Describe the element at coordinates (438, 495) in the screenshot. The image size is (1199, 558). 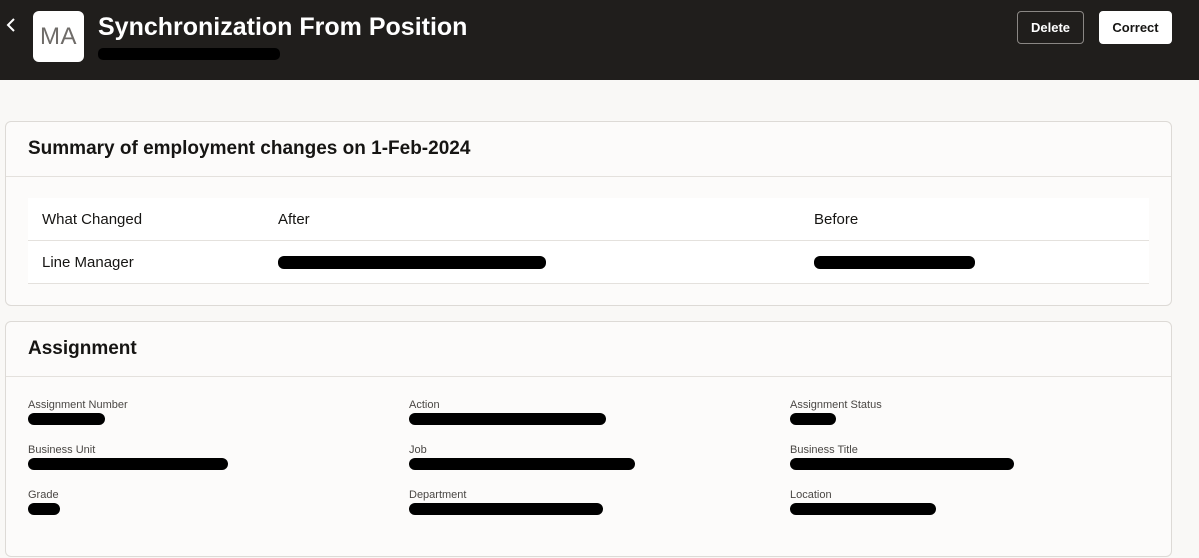
I see `field-label: Department` at that location.